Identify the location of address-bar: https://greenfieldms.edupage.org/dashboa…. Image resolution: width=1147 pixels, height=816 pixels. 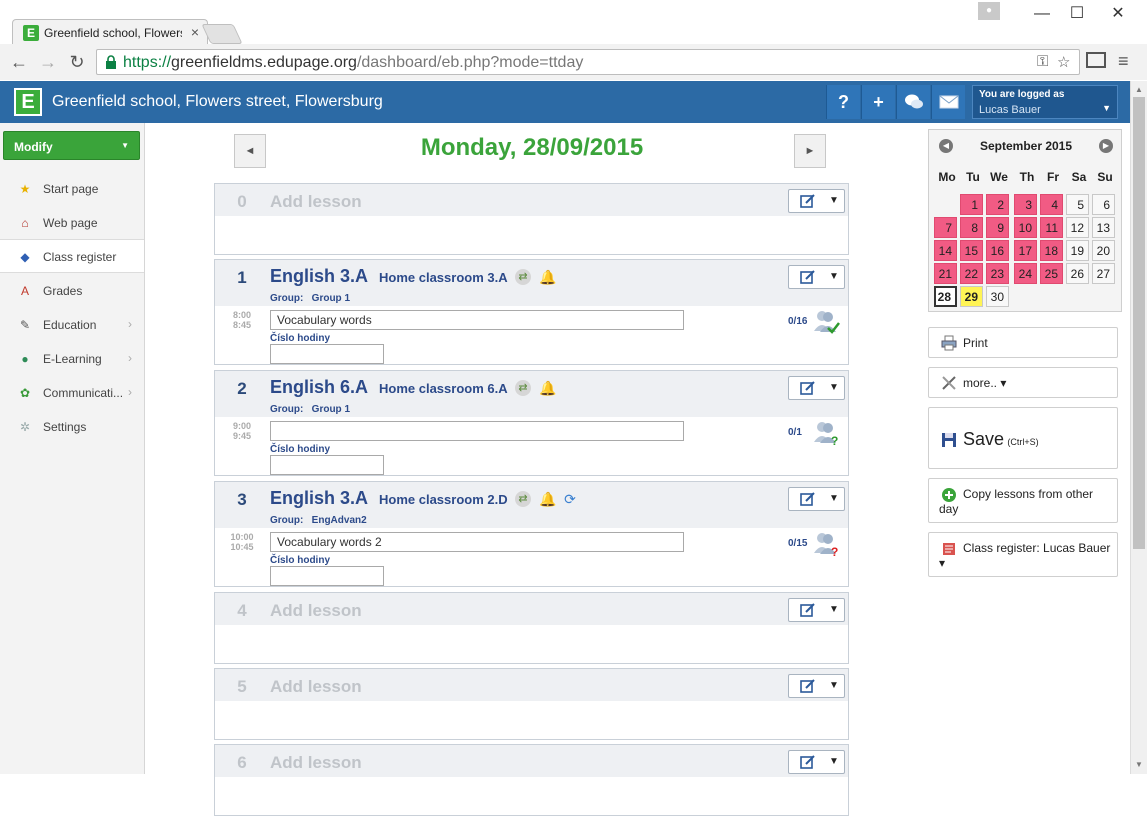
(588, 62).